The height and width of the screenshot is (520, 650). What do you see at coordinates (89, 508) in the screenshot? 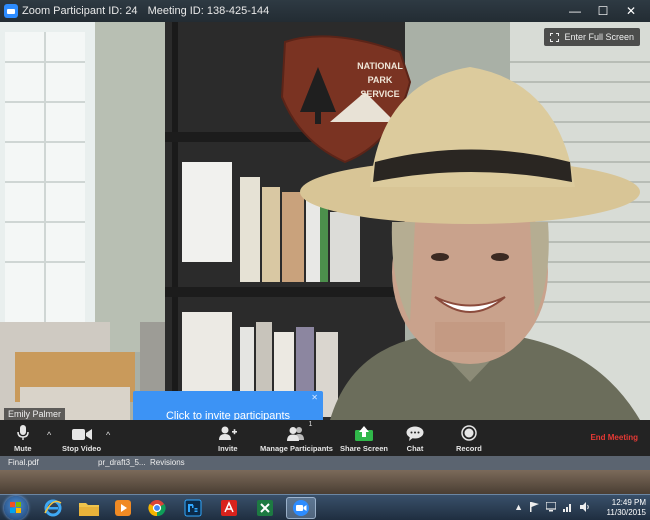
I see `file-explorer-icon` at bounding box center [89, 508].